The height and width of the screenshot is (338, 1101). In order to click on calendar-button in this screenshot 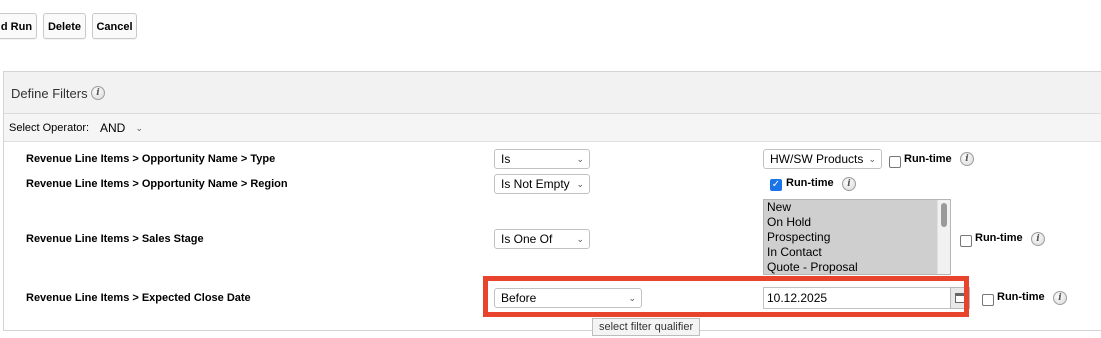, I will do `click(960, 298)`.